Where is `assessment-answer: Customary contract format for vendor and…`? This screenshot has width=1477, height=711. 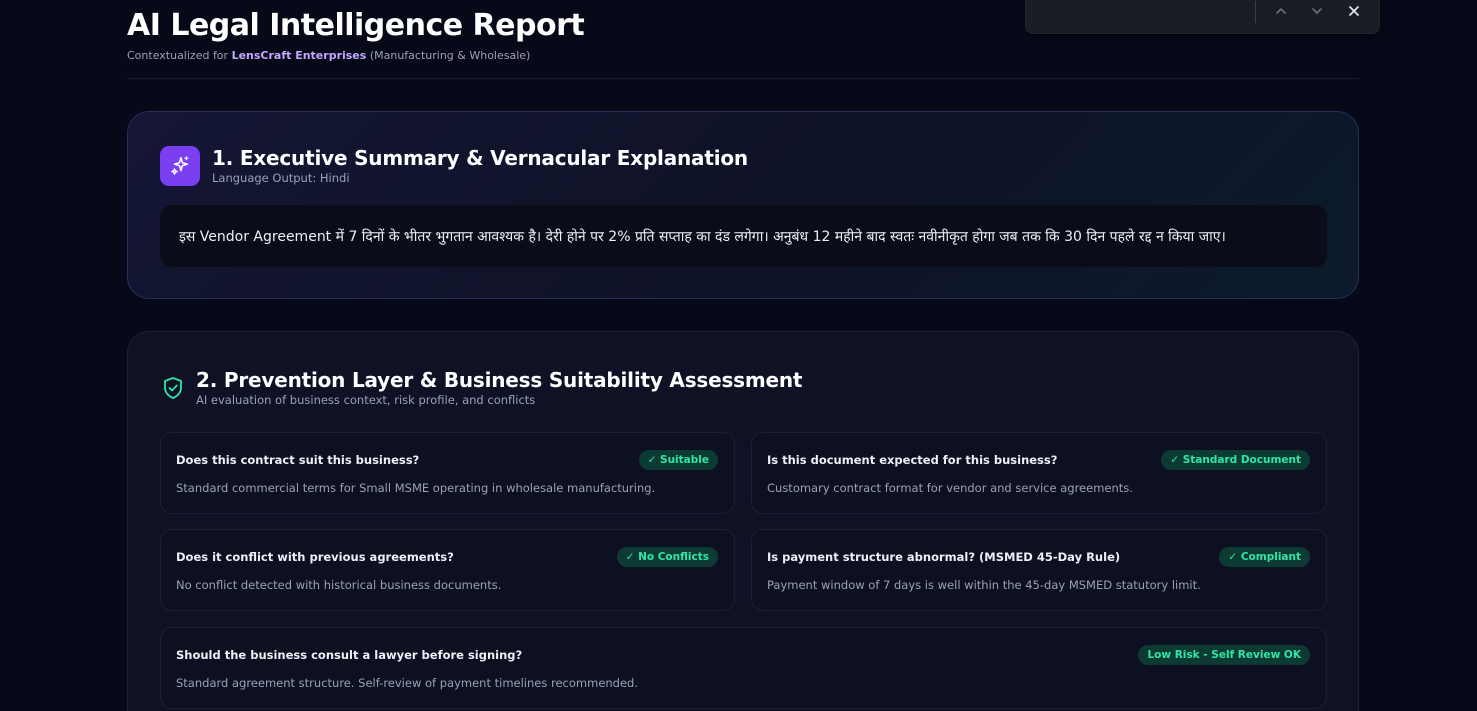
assessment-answer: Customary contract format for vendor and… is located at coordinates (950, 488).